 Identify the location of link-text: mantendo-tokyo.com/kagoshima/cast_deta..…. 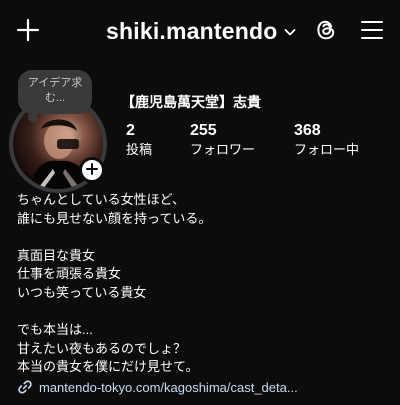
(168, 387).